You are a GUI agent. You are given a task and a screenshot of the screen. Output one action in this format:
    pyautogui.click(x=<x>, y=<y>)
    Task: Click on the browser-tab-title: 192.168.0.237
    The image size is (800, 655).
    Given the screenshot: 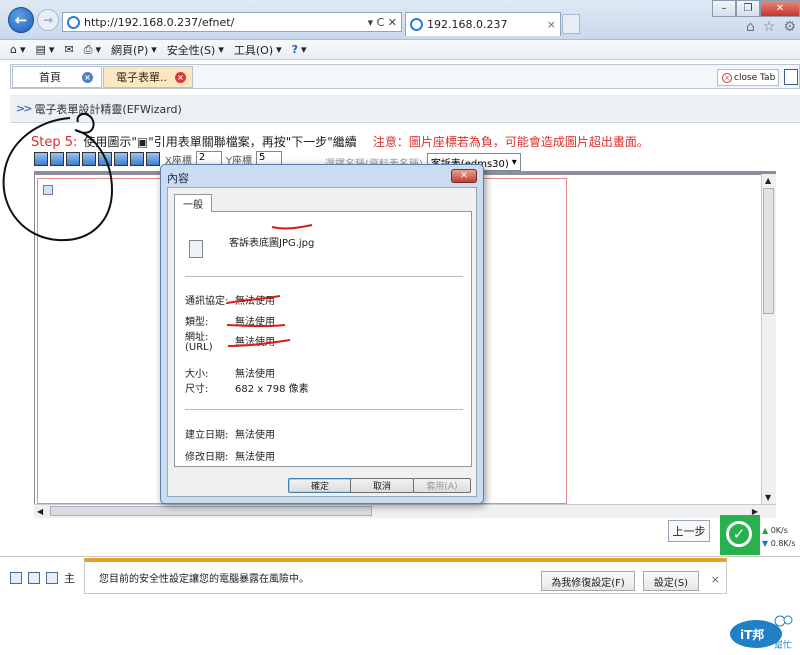 What is the action you would take?
    pyautogui.click(x=467, y=24)
    